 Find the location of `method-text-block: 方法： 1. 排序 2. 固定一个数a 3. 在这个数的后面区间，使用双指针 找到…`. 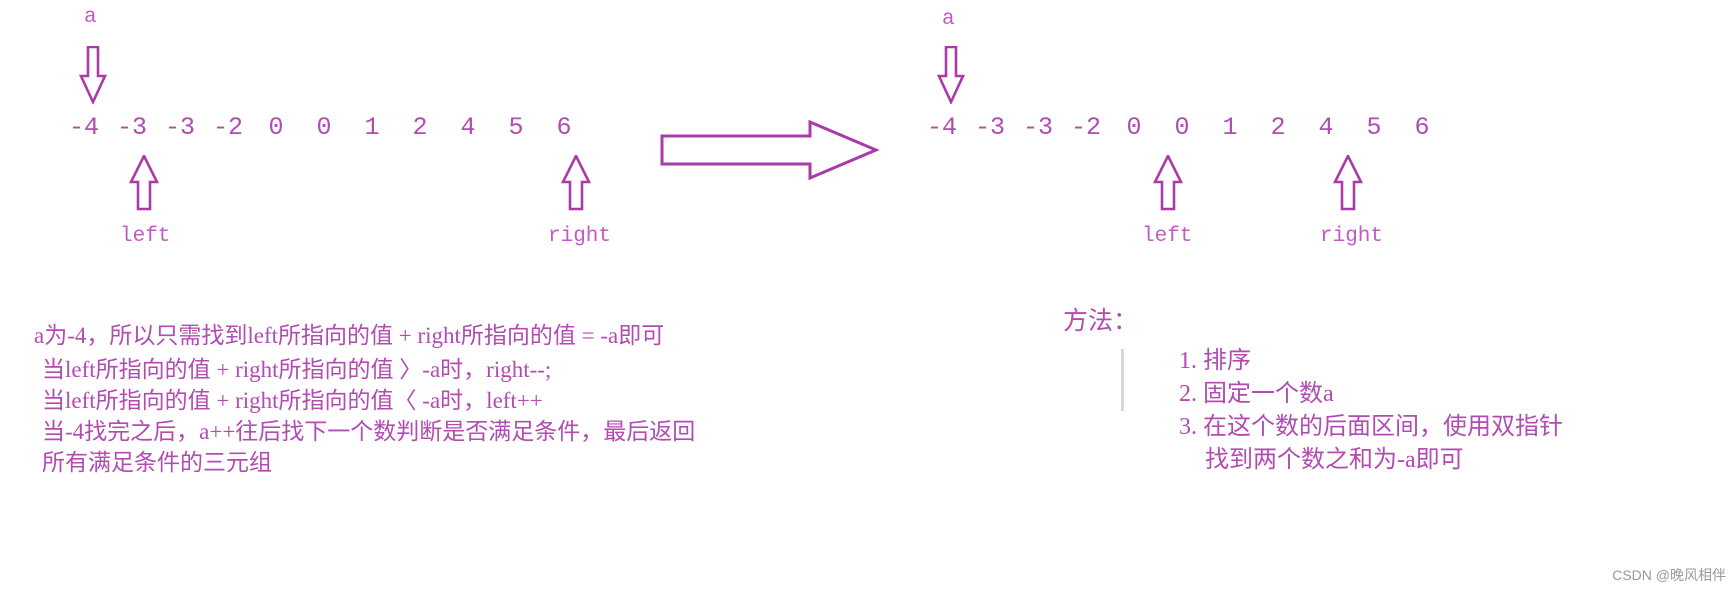

method-text-block: 方法： 1. 排序 2. 固定一个数a 3. 在这个数的后面区间，使用双指针 找到… is located at coordinates (1343, 391).